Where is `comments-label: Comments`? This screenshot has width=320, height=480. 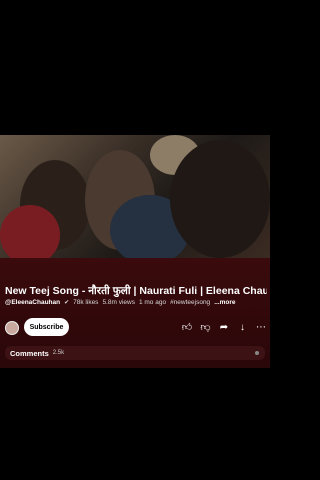
comments-label: Comments is located at coordinates (29, 353).